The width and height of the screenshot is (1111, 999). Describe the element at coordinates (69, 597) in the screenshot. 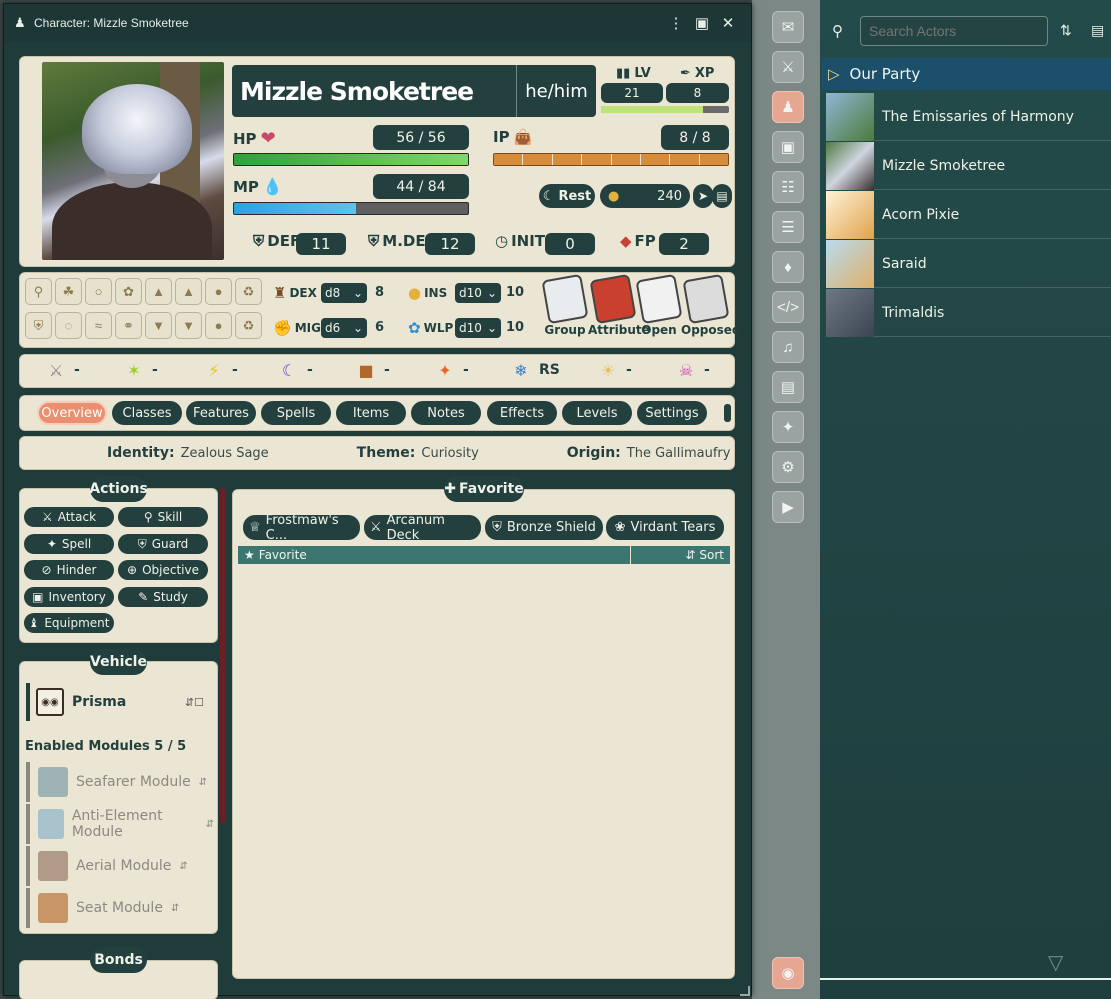

I see `inventory-button: ▣ Inventory` at that location.